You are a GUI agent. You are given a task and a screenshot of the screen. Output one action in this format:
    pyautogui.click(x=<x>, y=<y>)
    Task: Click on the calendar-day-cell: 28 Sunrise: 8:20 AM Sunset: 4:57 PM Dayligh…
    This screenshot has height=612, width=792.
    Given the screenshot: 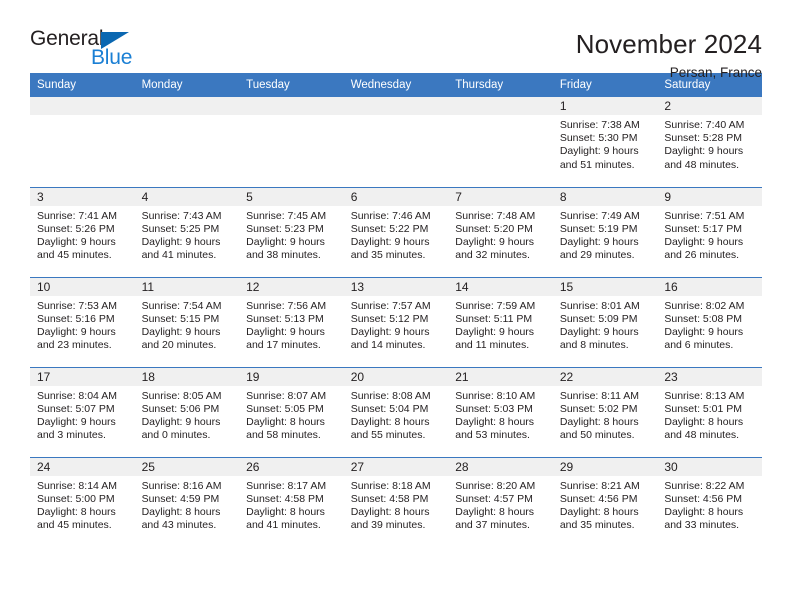 What is the action you would take?
    pyautogui.click(x=500, y=501)
    